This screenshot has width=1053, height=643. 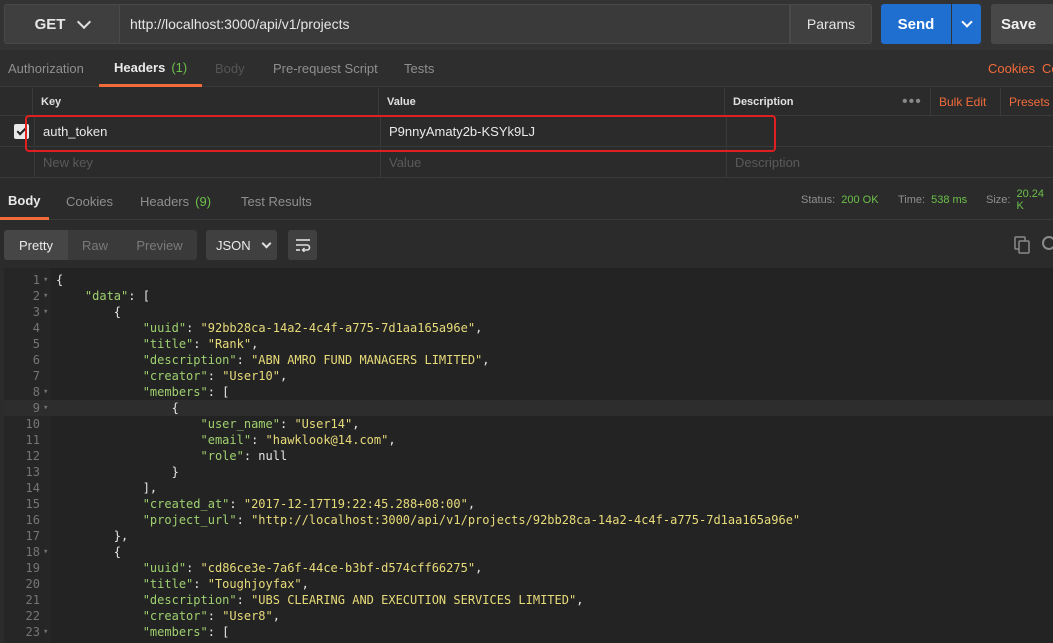 What do you see at coordinates (912, 199) in the screenshot?
I see `time-label: Time:` at bounding box center [912, 199].